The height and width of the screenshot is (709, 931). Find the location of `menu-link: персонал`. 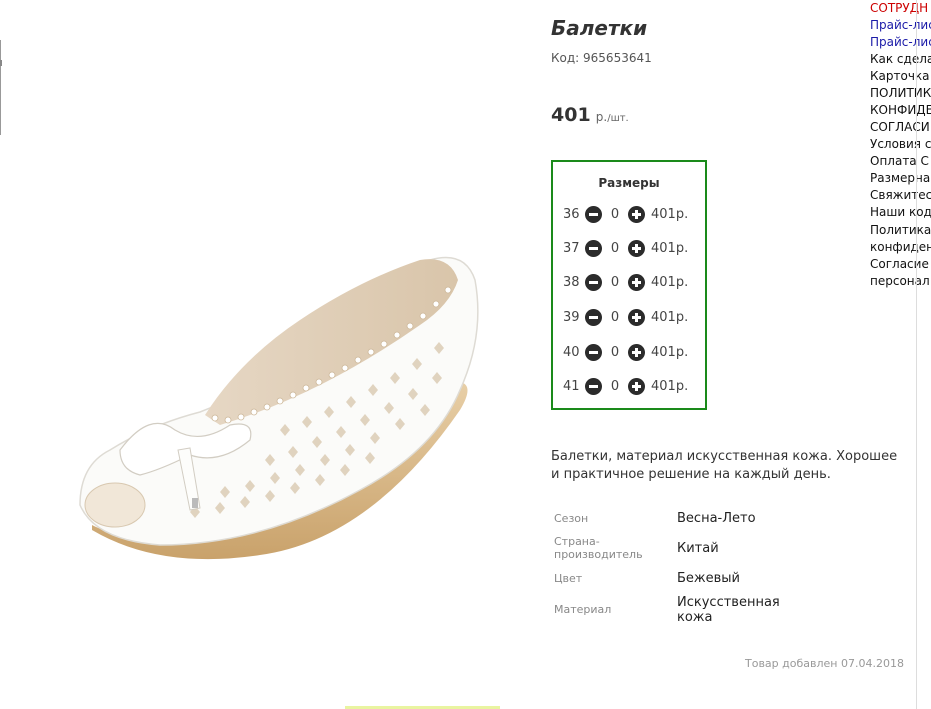

menu-link: персонал is located at coordinates (900, 281).